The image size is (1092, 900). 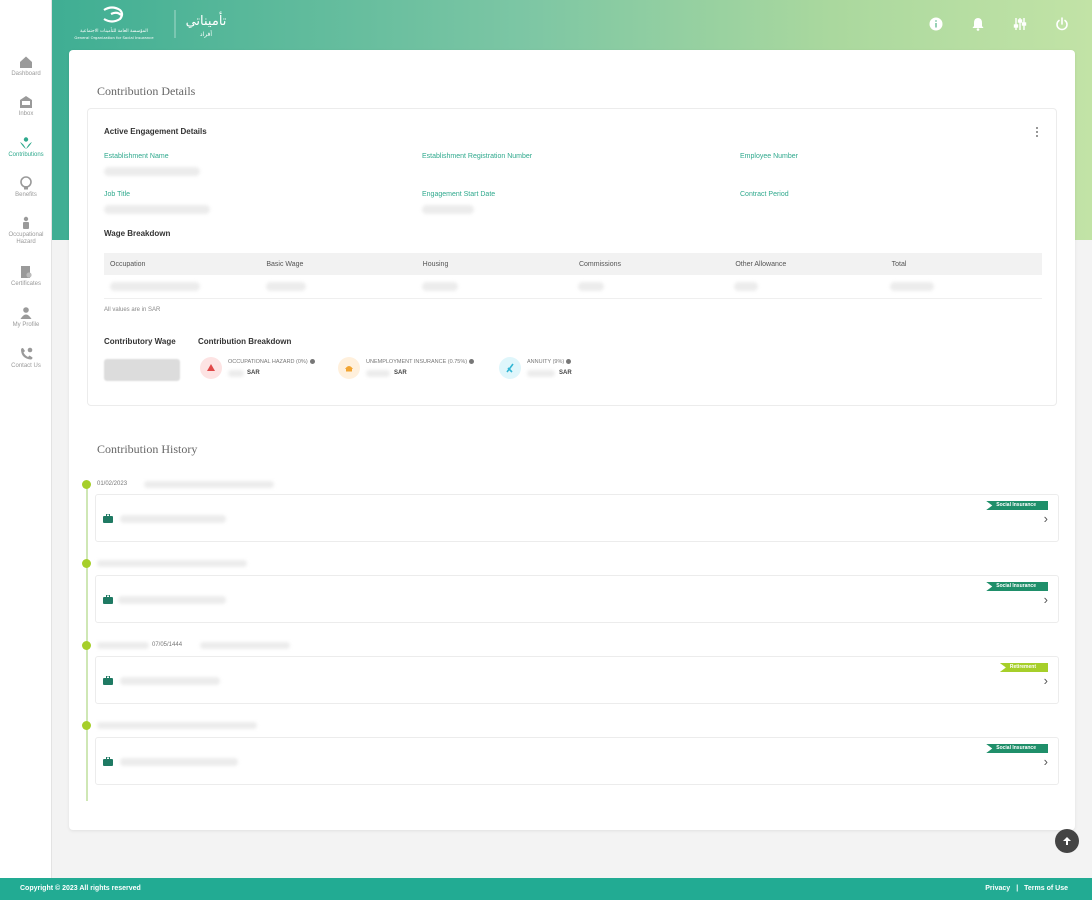 What do you see at coordinates (761, 264) in the screenshot?
I see `column-header: Other Allowance` at bounding box center [761, 264].